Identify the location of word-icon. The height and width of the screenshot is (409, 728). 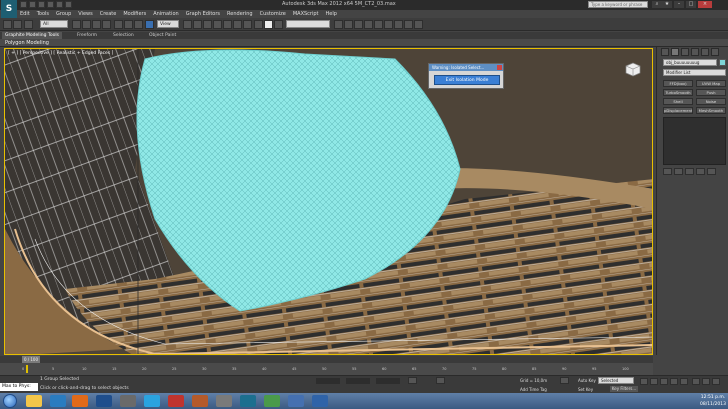
(320, 401).